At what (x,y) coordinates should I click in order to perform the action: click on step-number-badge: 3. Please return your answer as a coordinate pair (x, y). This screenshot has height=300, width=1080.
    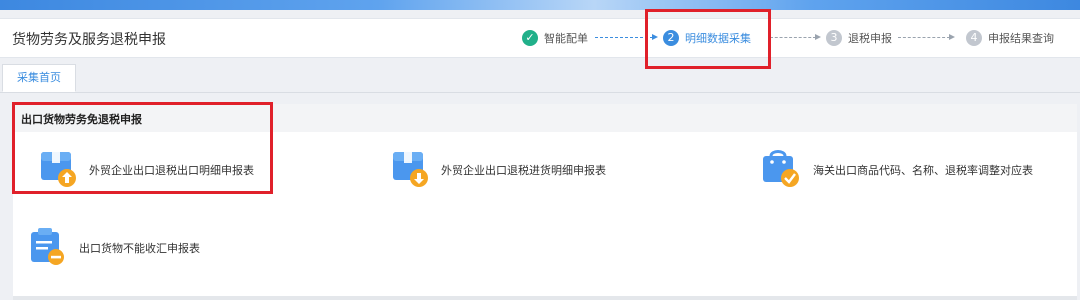
    Looking at the image, I should click on (834, 38).